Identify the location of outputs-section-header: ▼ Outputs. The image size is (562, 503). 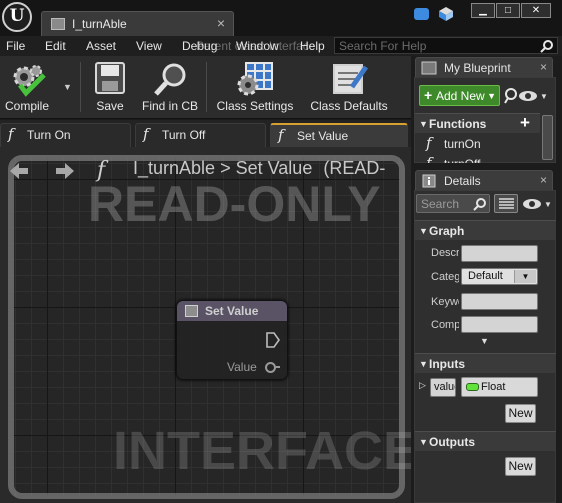
(485, 441).